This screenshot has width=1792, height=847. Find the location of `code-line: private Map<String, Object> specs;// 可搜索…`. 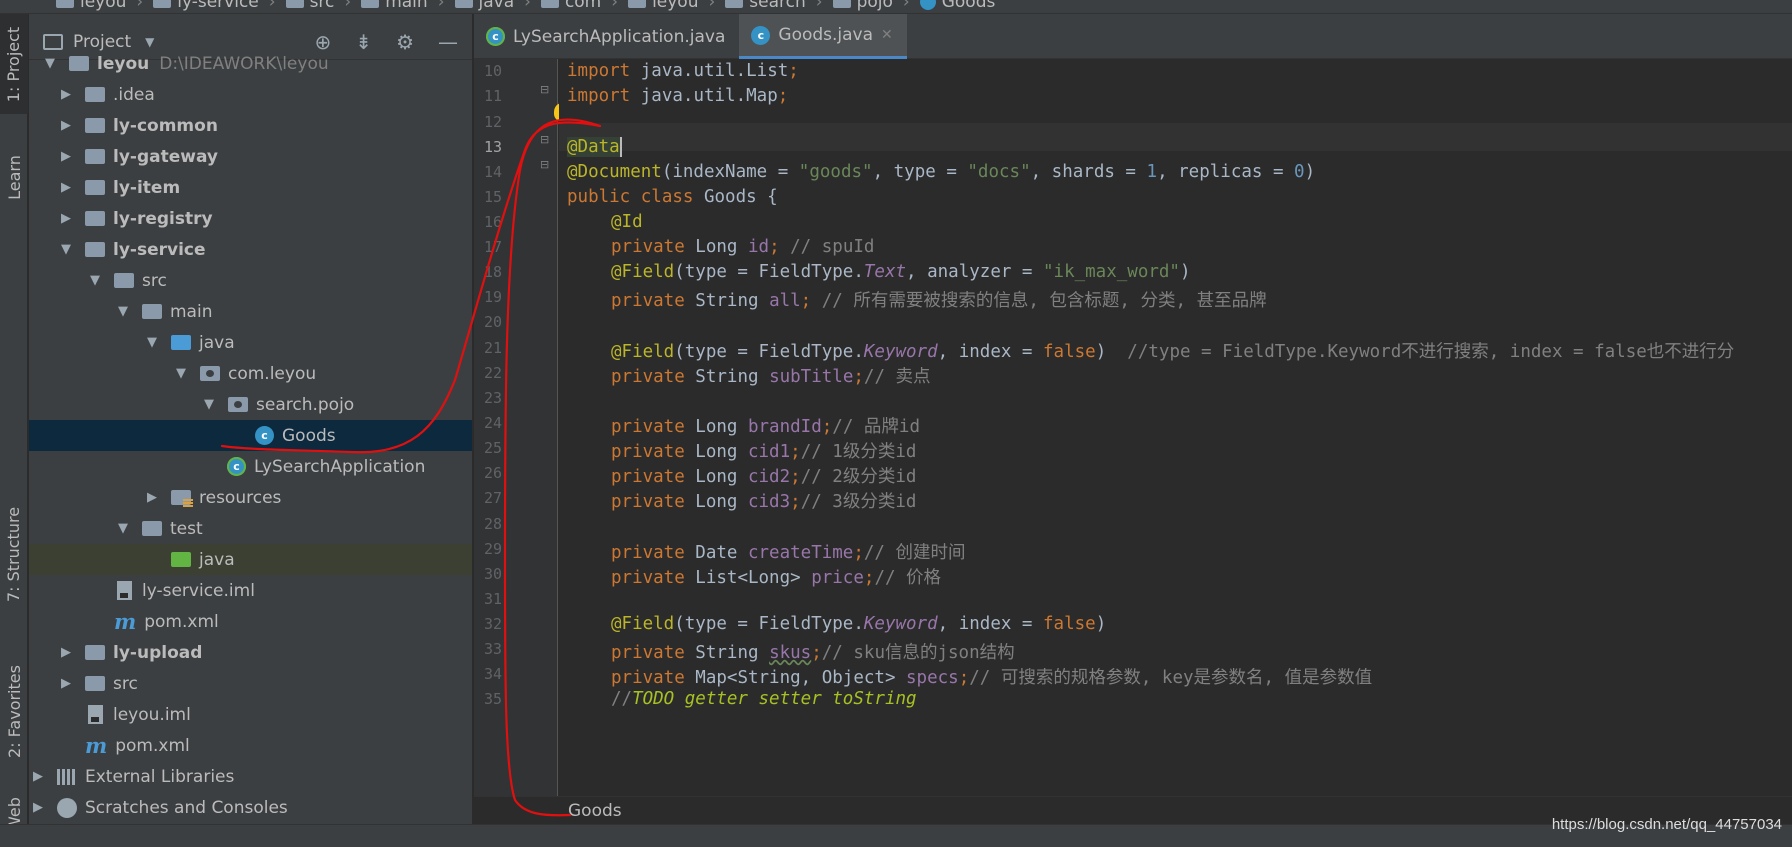

code-line: private Map<String, Object> specs;// 可搜索… is located at coordinates (992, 678).